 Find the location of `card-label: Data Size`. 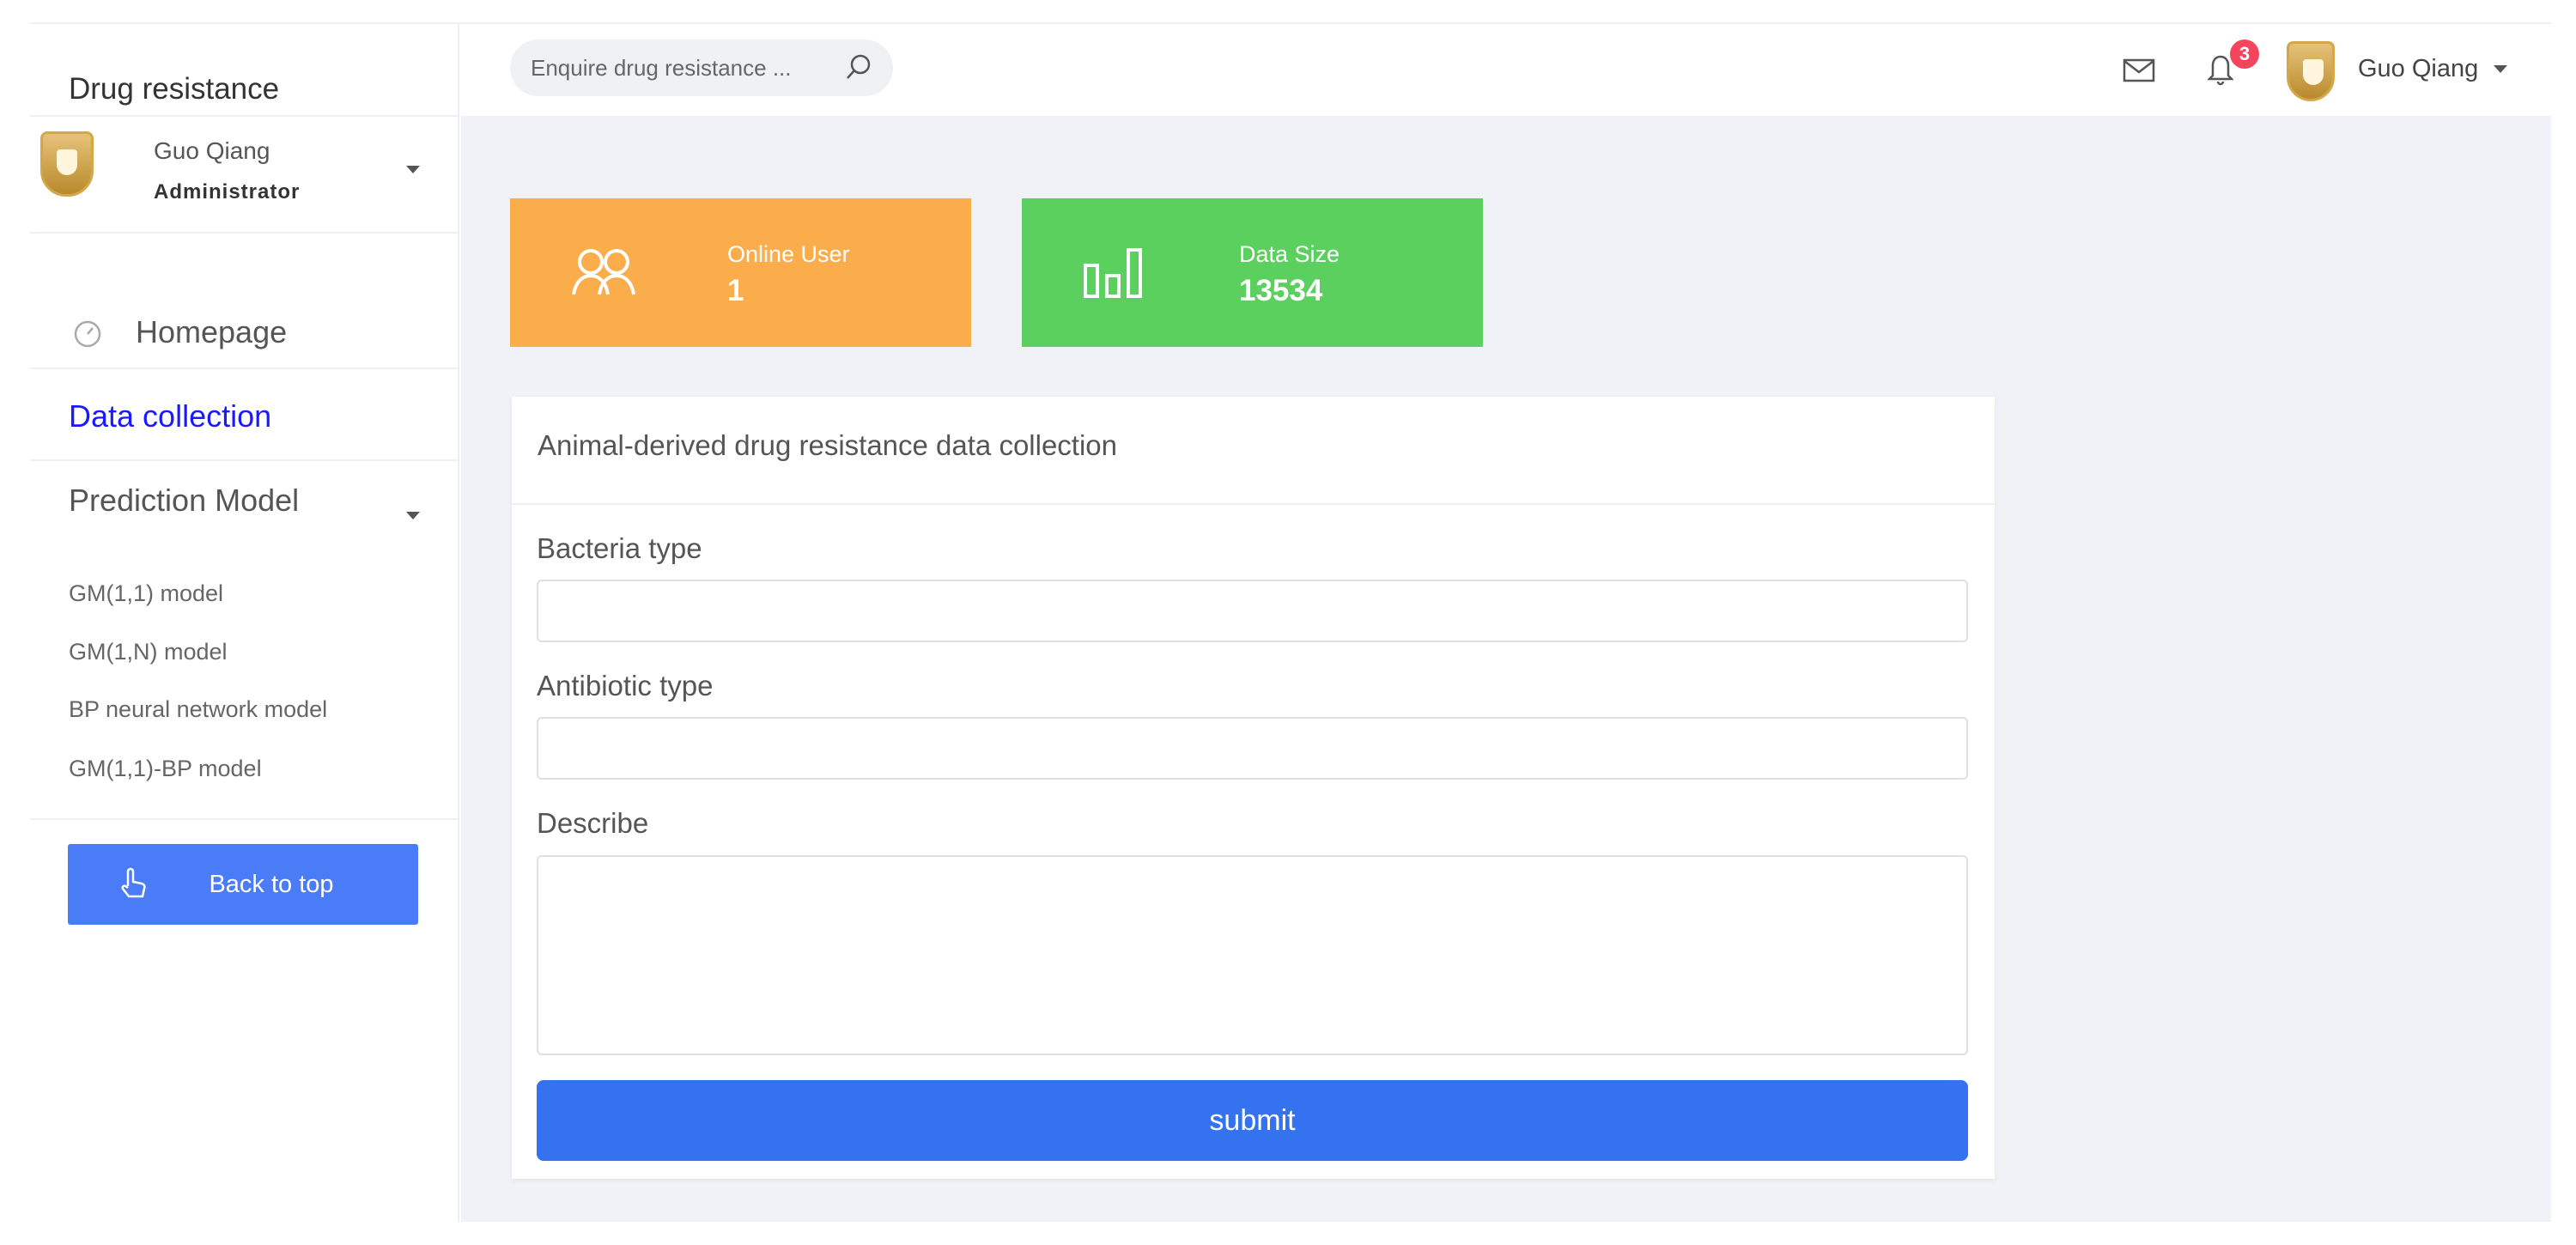

card-label: Data Size is located at coordinates (1290, 254).